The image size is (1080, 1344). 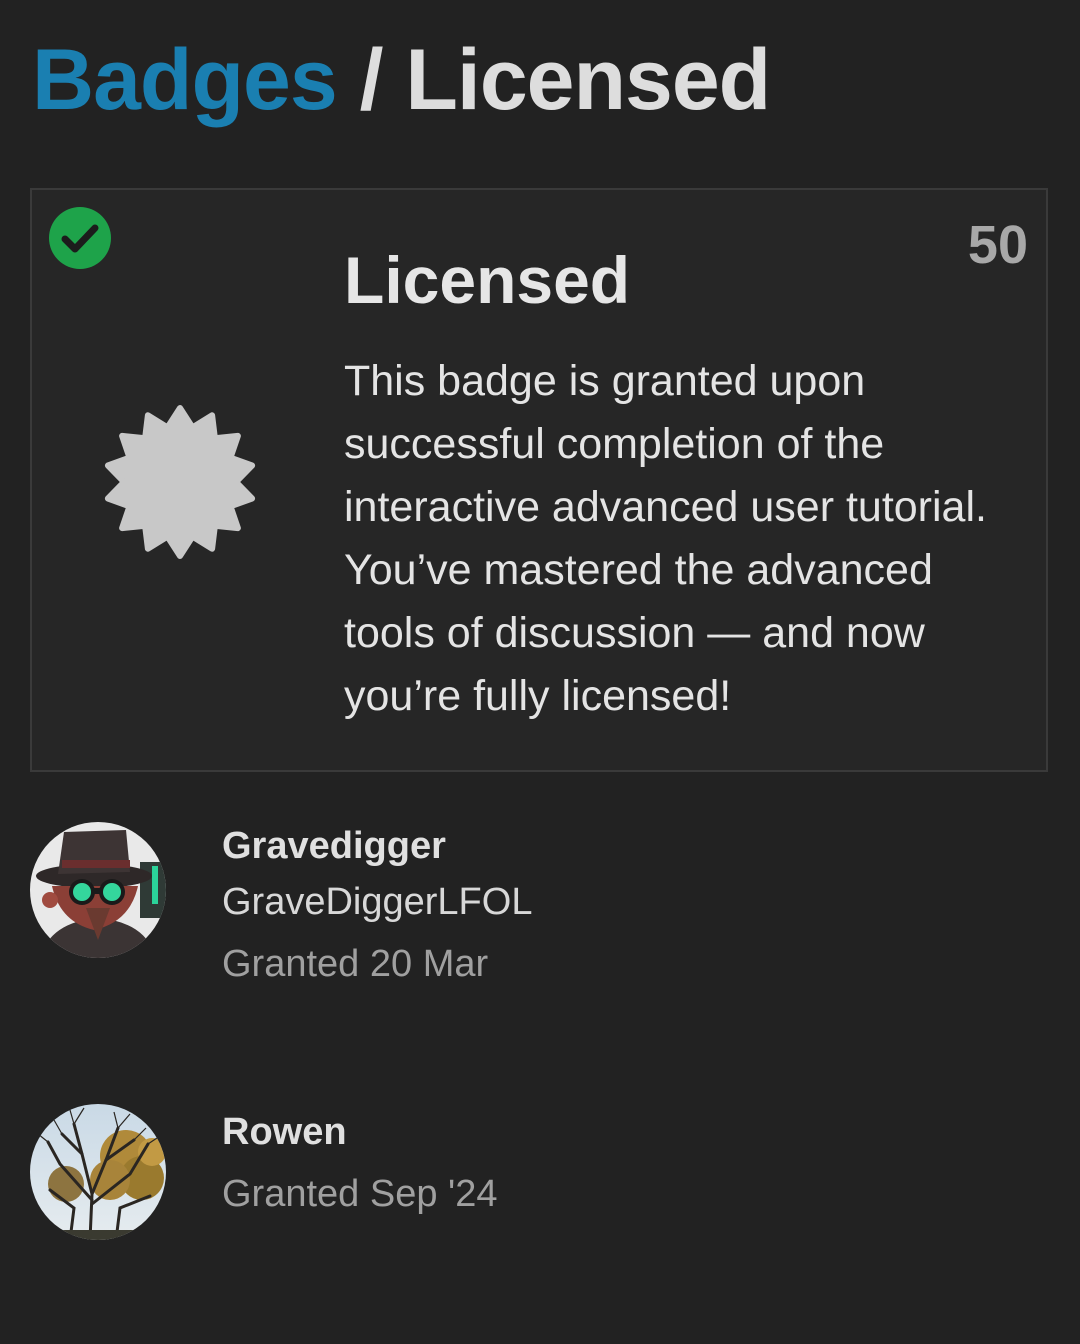 I want to click on breadcrumb-badges-link: Badges, so click(x=185, y=80).